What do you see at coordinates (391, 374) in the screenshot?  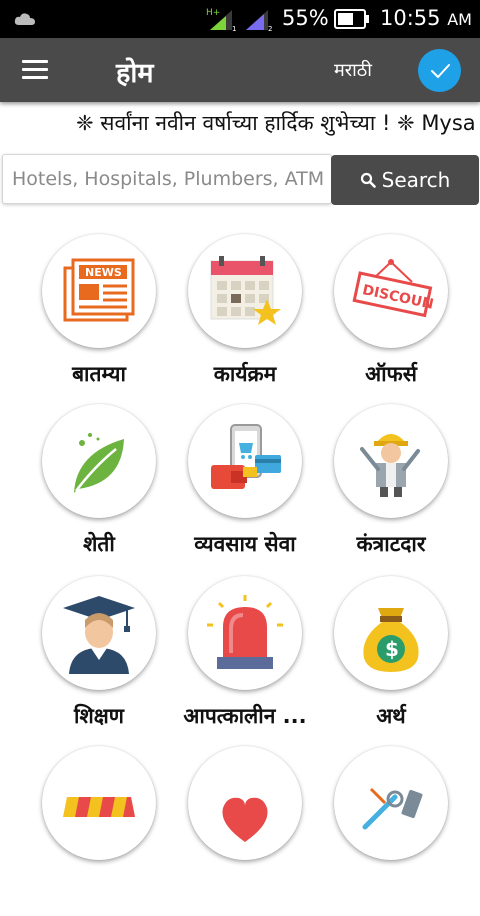 I see `category-label: ऑफर्स` at bounding box center [391, 374].